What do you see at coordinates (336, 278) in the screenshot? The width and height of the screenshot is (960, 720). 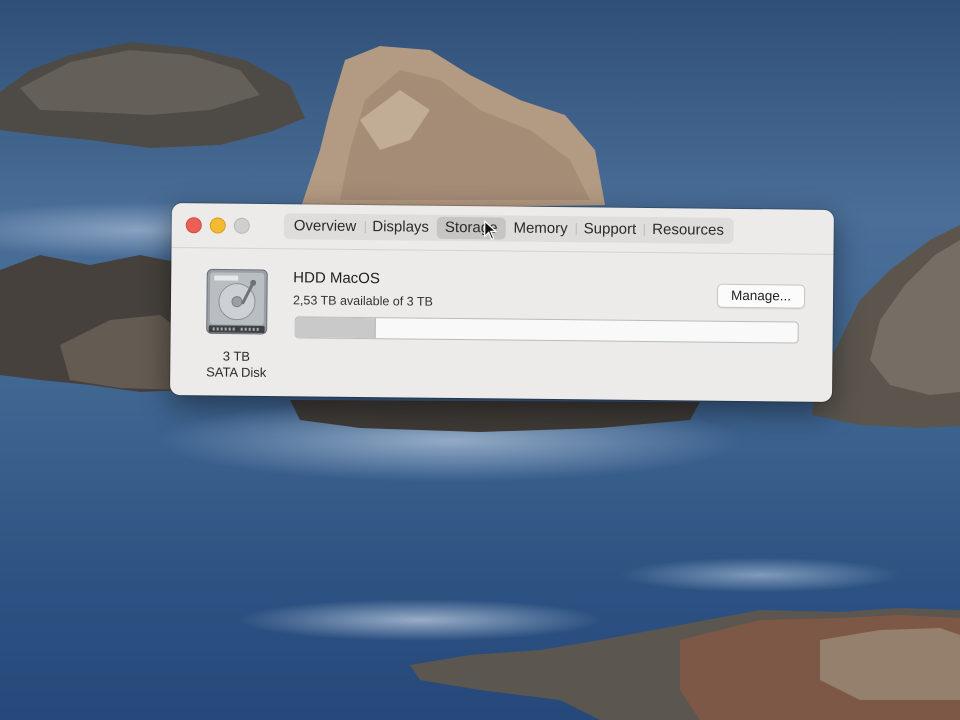 I see `disk-name: HDD MacOS` at bounding box center [336, 278].